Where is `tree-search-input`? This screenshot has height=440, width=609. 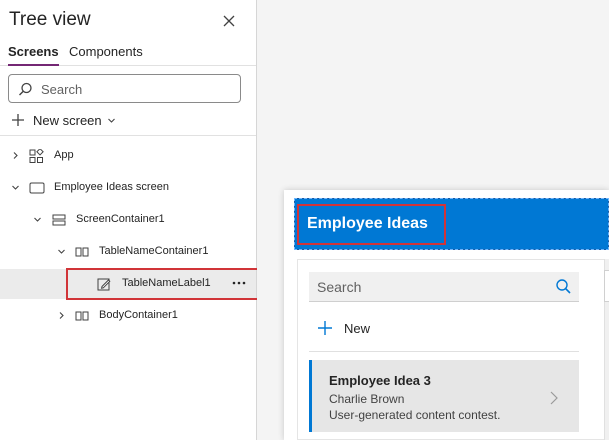
tree-search-input is located at coordinates (136, 89).